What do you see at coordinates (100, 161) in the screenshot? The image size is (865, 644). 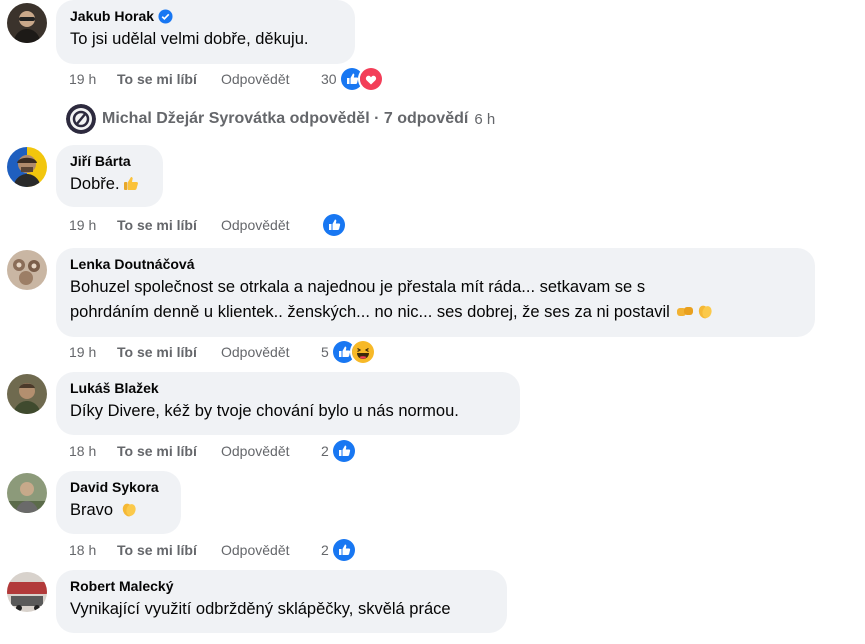 I see `author-name: Jiří Bárta` at bounding box center [100, 161].